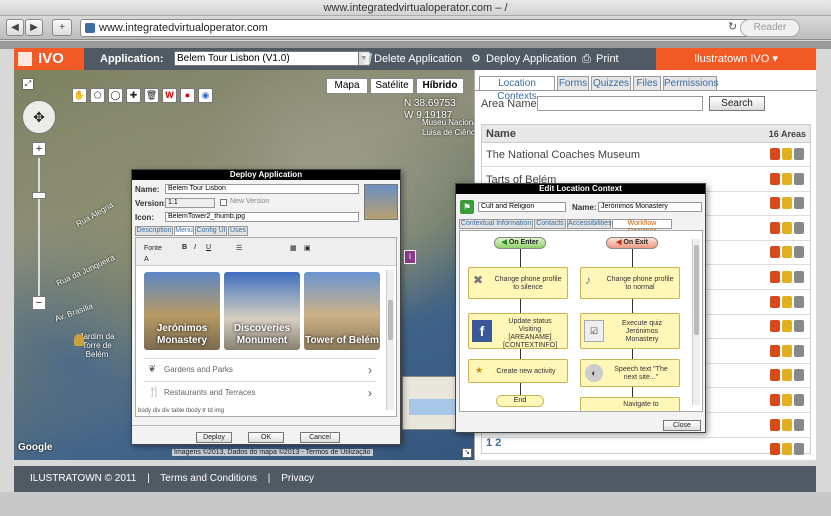  What do you see at coordinates (390, 320) in the screenshot?
I see `editor-scrollbar-thumb` at bounding box center [390, 320].